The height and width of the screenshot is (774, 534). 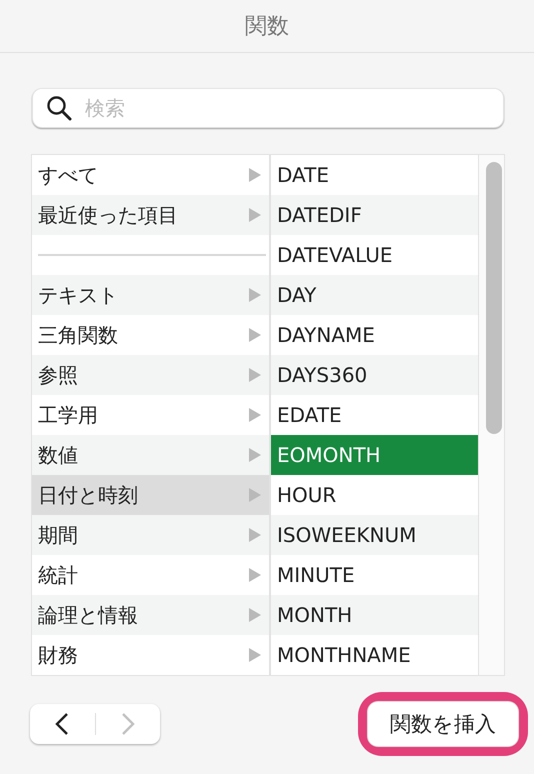 What do you see at coordinates (150, 455) in the screenshot?
I see `category-item: 数値` at bounding box center [150, 455].